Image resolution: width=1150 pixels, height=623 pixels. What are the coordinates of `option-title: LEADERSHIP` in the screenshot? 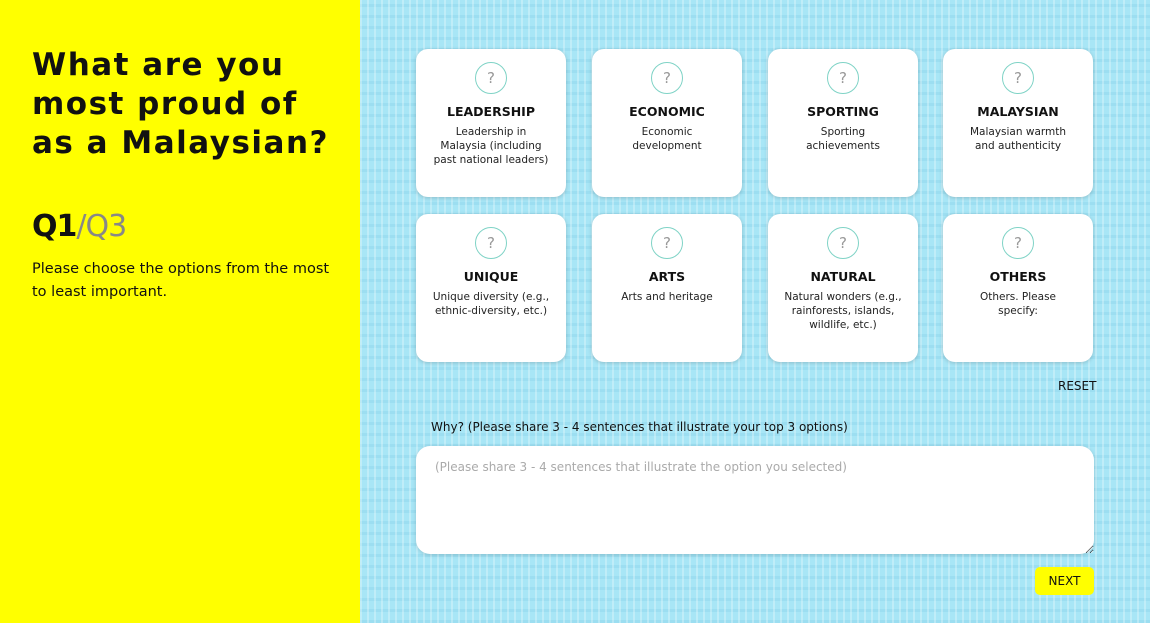 It's located at (491, 111).